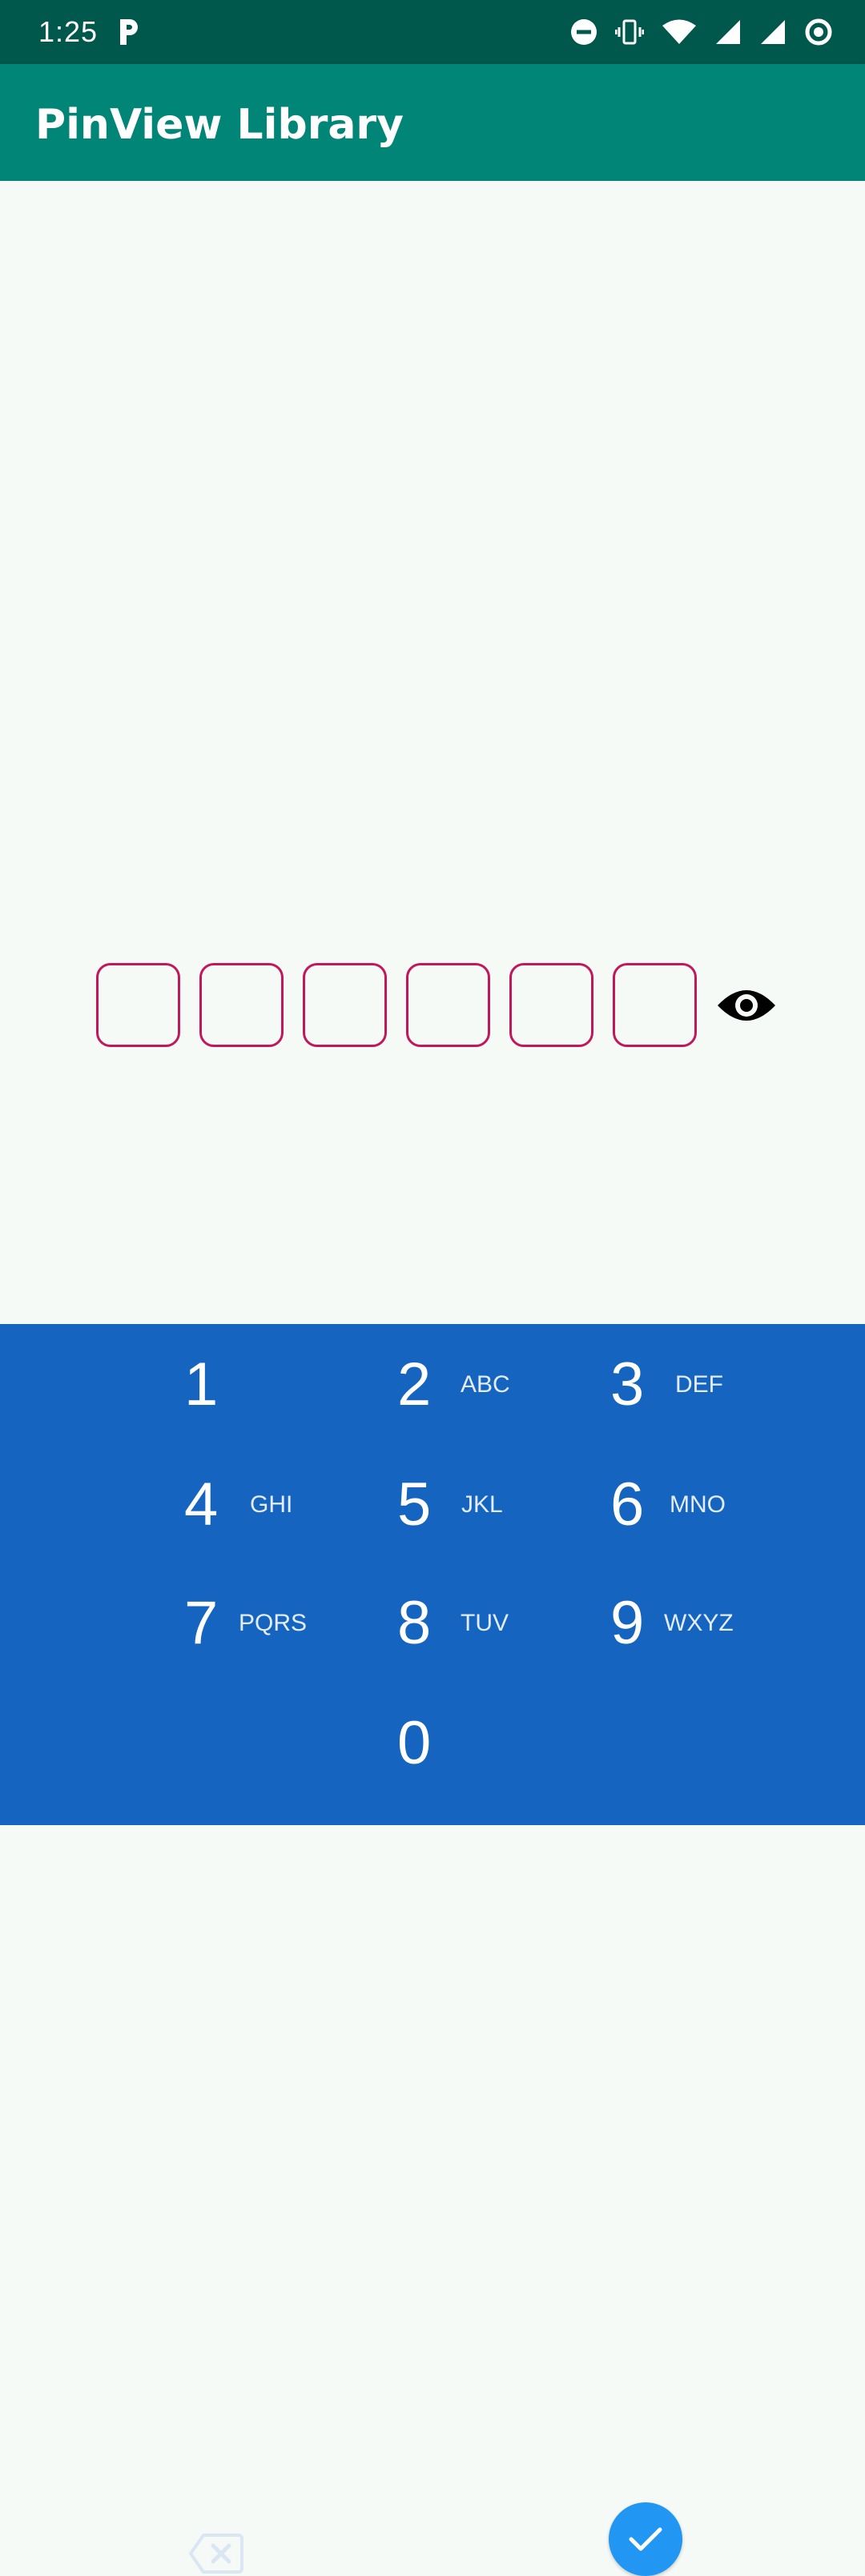 The width and height of the screenshot is (865, 2576). What do you see at coordinates (271, 1504) in the screenshot?
I see `key-letters: GHI` at bounding box center [271, 1504].